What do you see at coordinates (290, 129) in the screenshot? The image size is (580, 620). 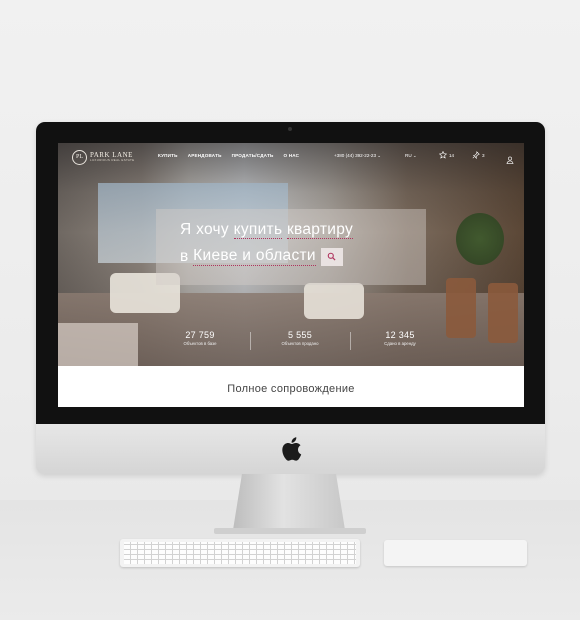 I see `camera-dot` at bounding box center [290, 129].